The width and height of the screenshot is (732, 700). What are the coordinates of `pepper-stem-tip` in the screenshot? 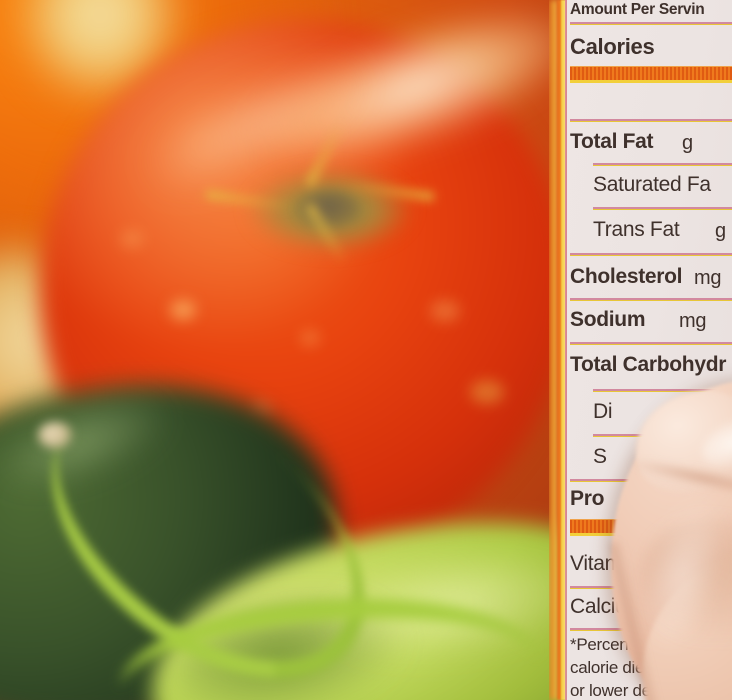 It's located at (55, 435).